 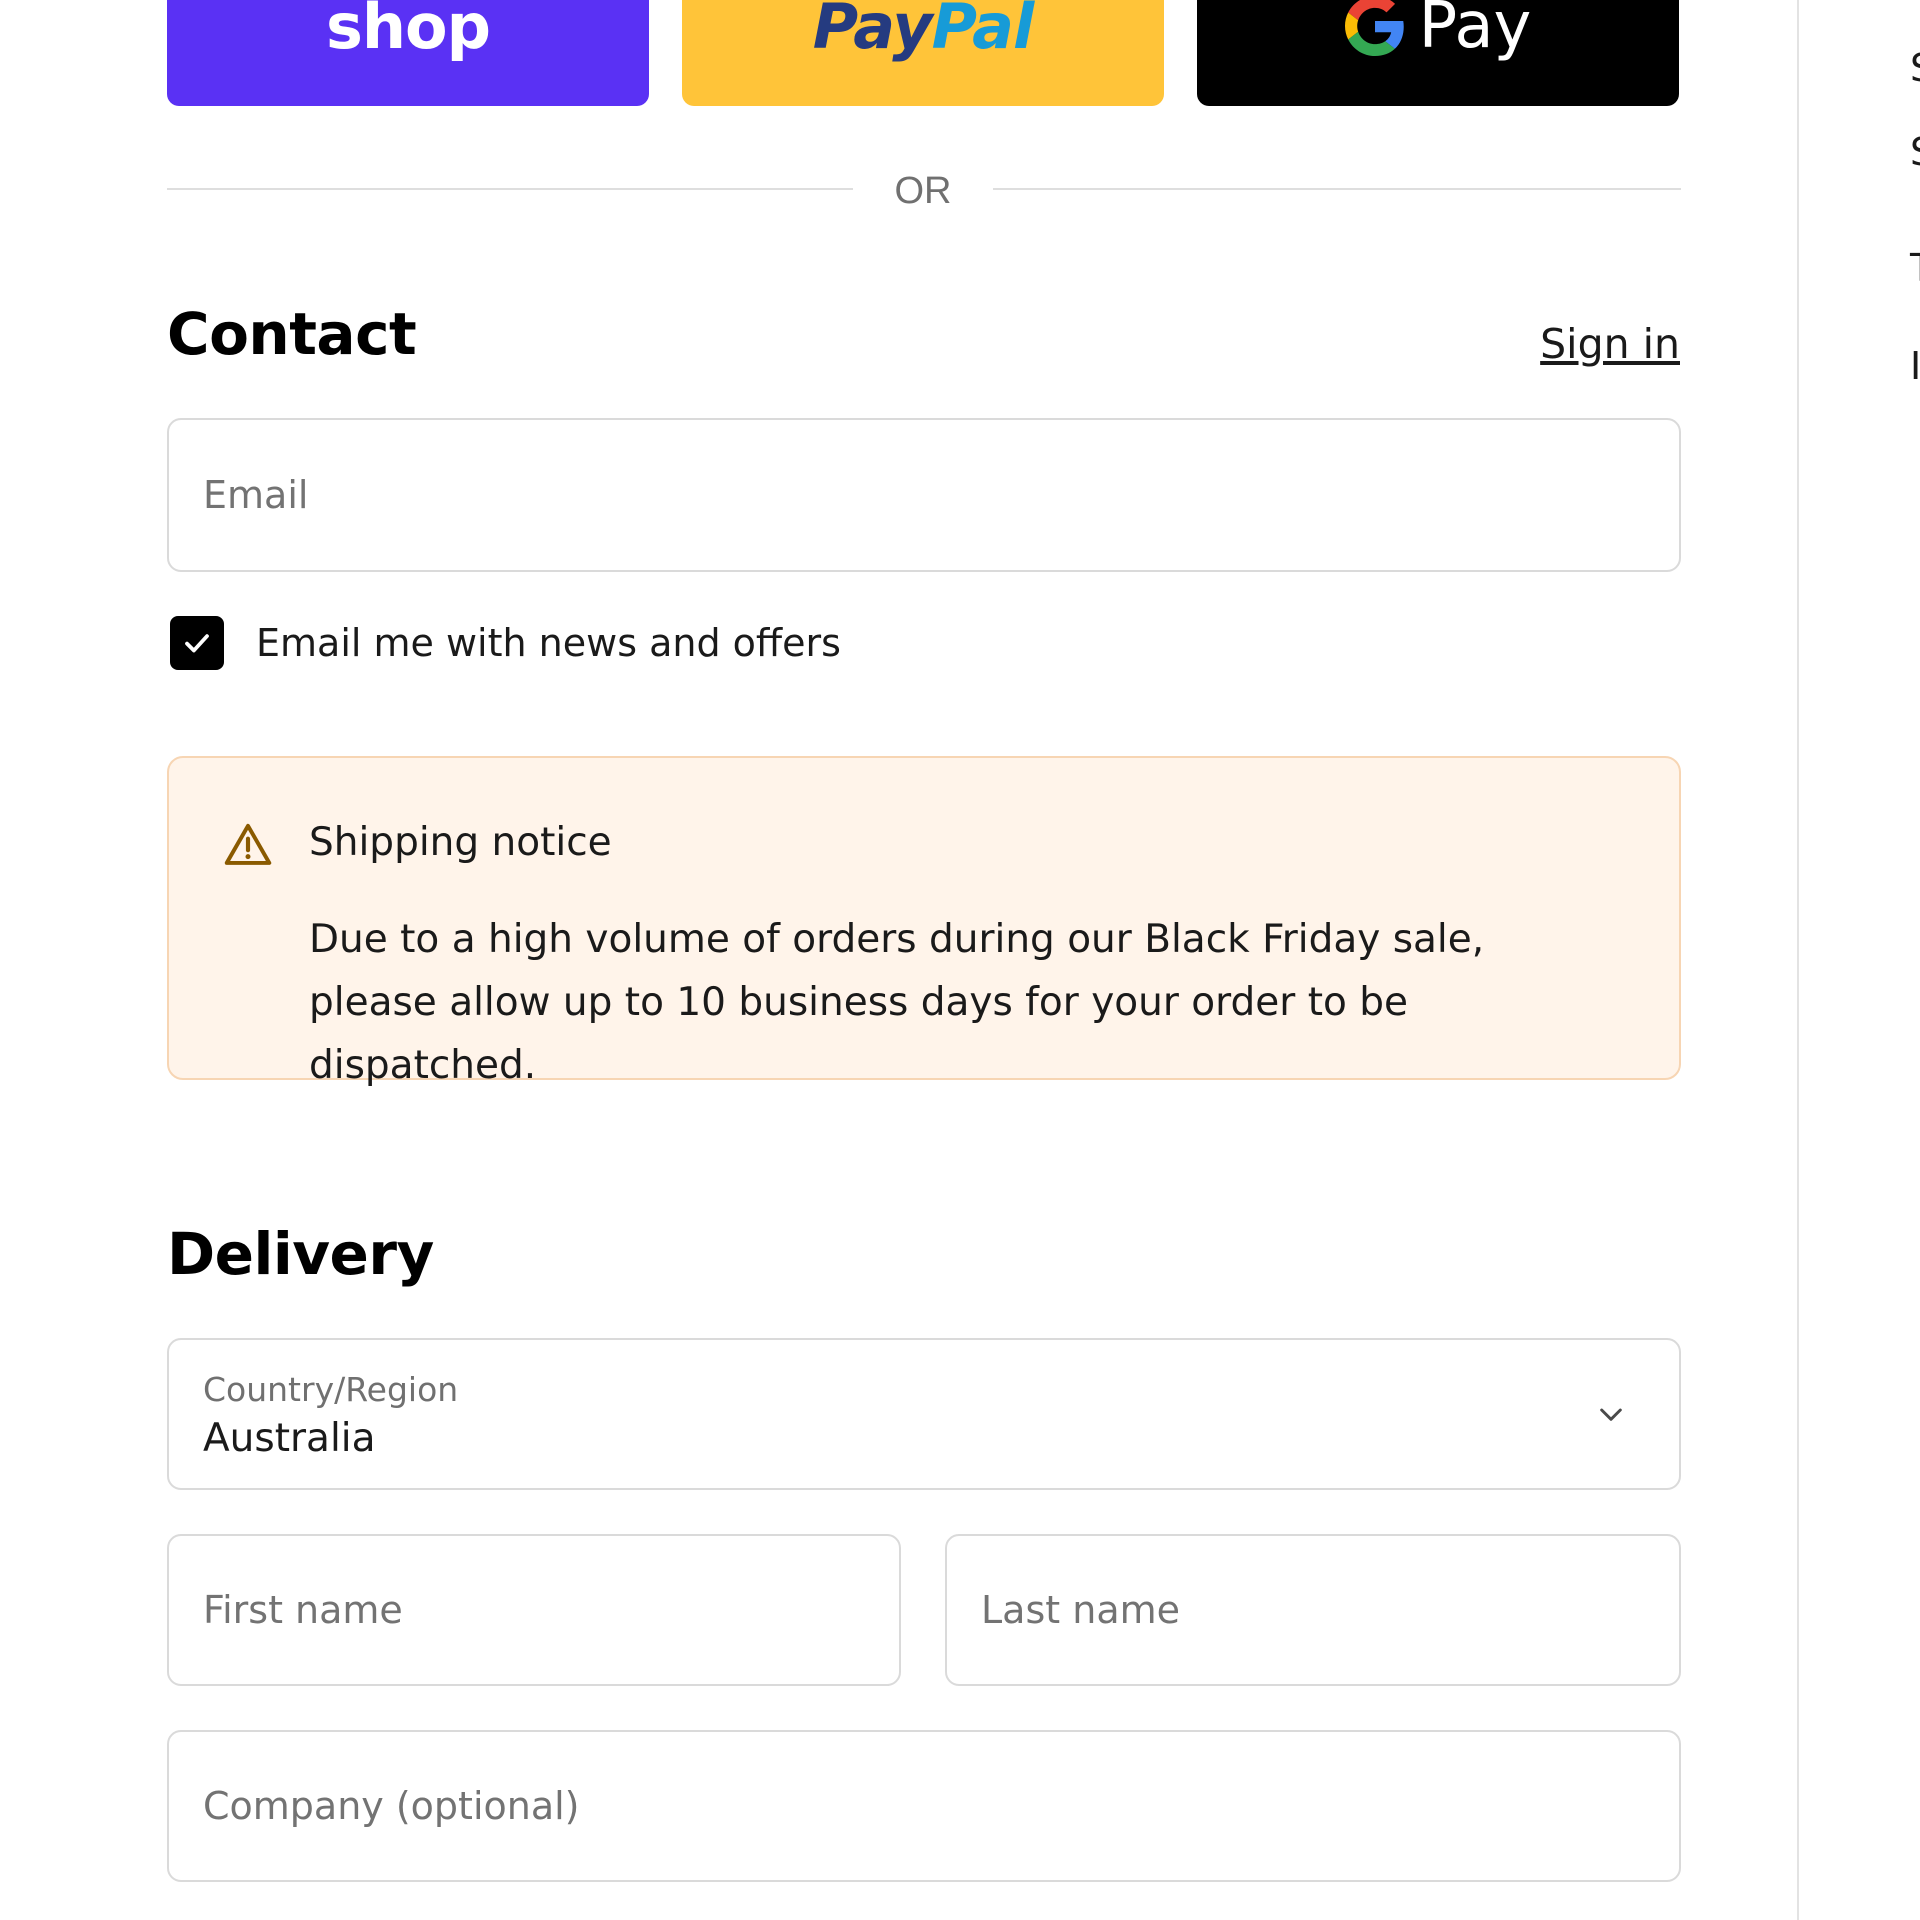 I want to click on newsletter-checkbox-row: Email me with news and offers, so click(x=505, y=643).